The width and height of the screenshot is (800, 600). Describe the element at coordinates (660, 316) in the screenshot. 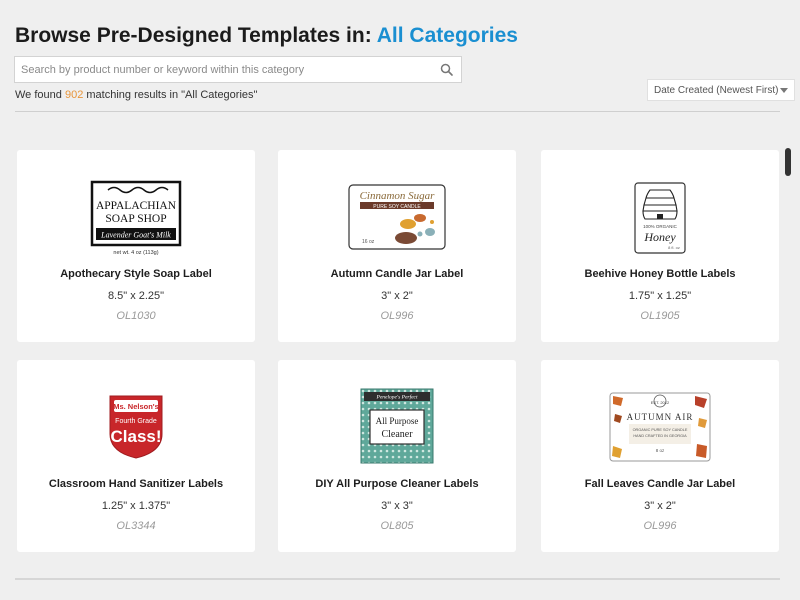

I see `product-sku: OL1905` at that location.